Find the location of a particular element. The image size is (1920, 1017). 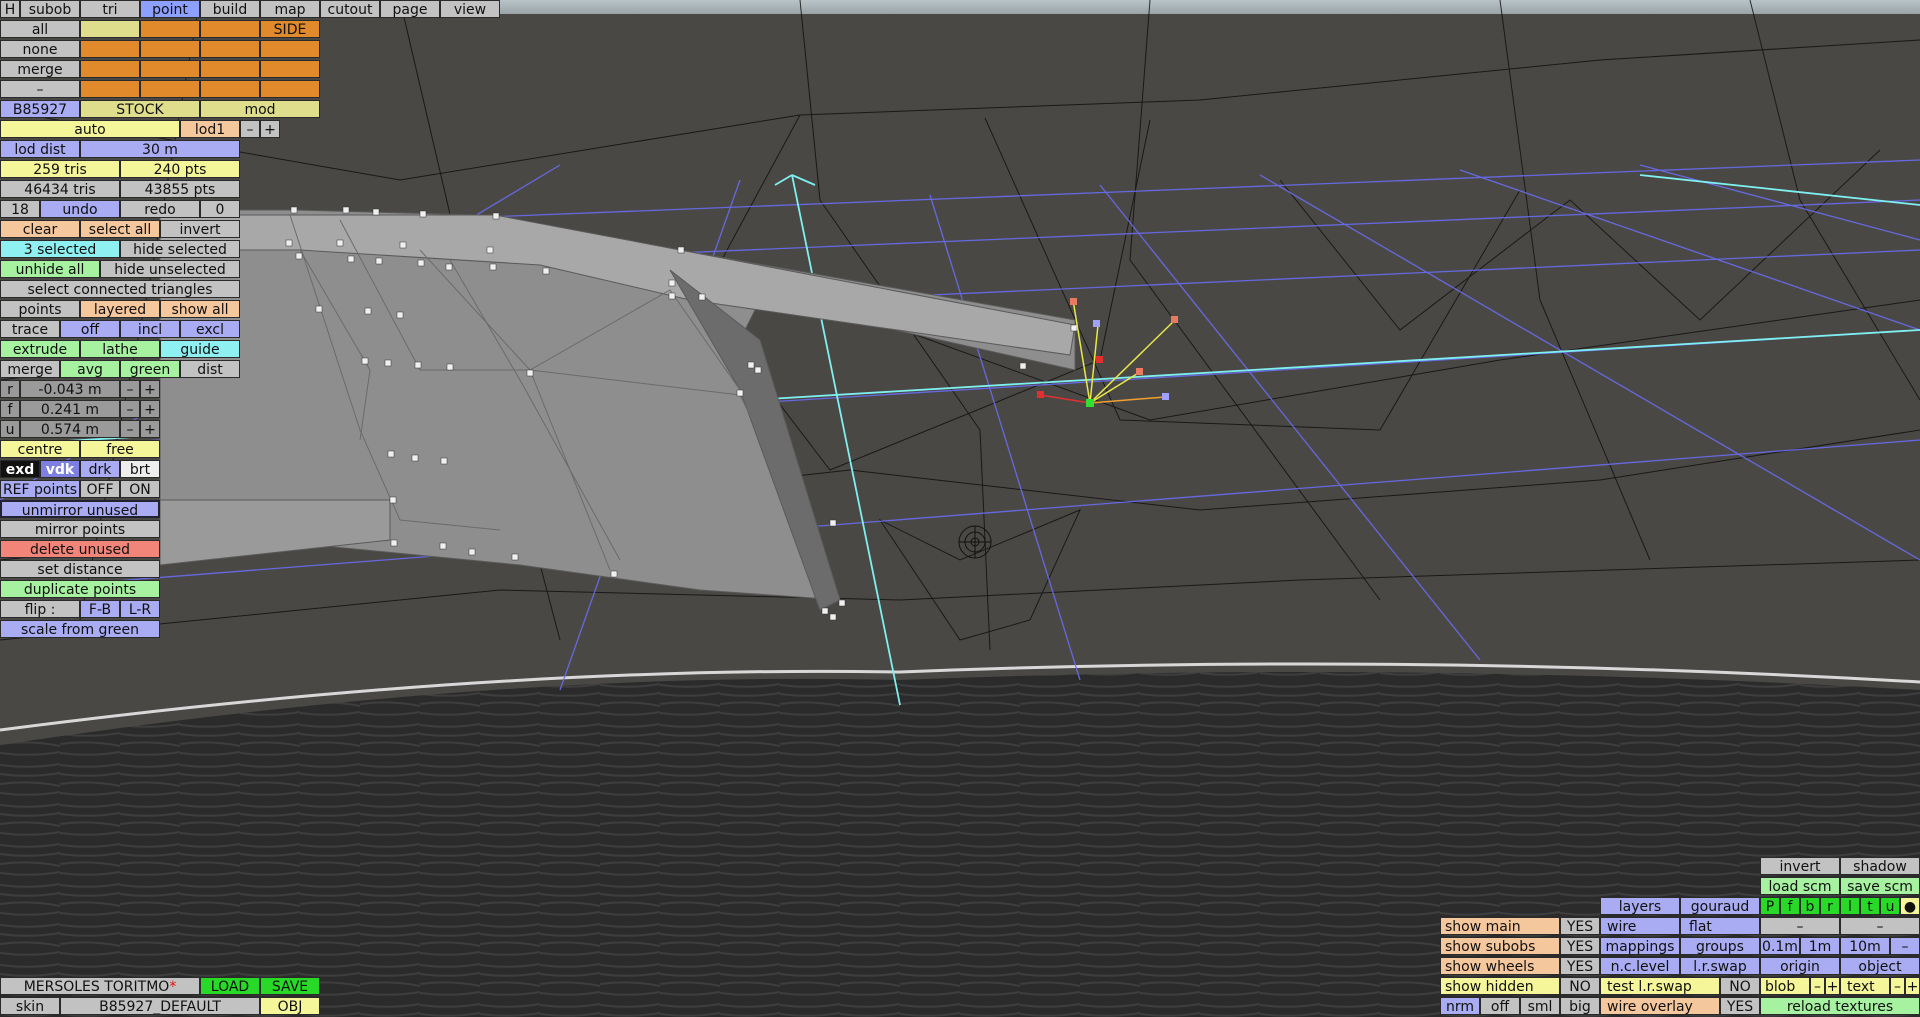

flag-r-button: r is located at coordinates (1830, 906).